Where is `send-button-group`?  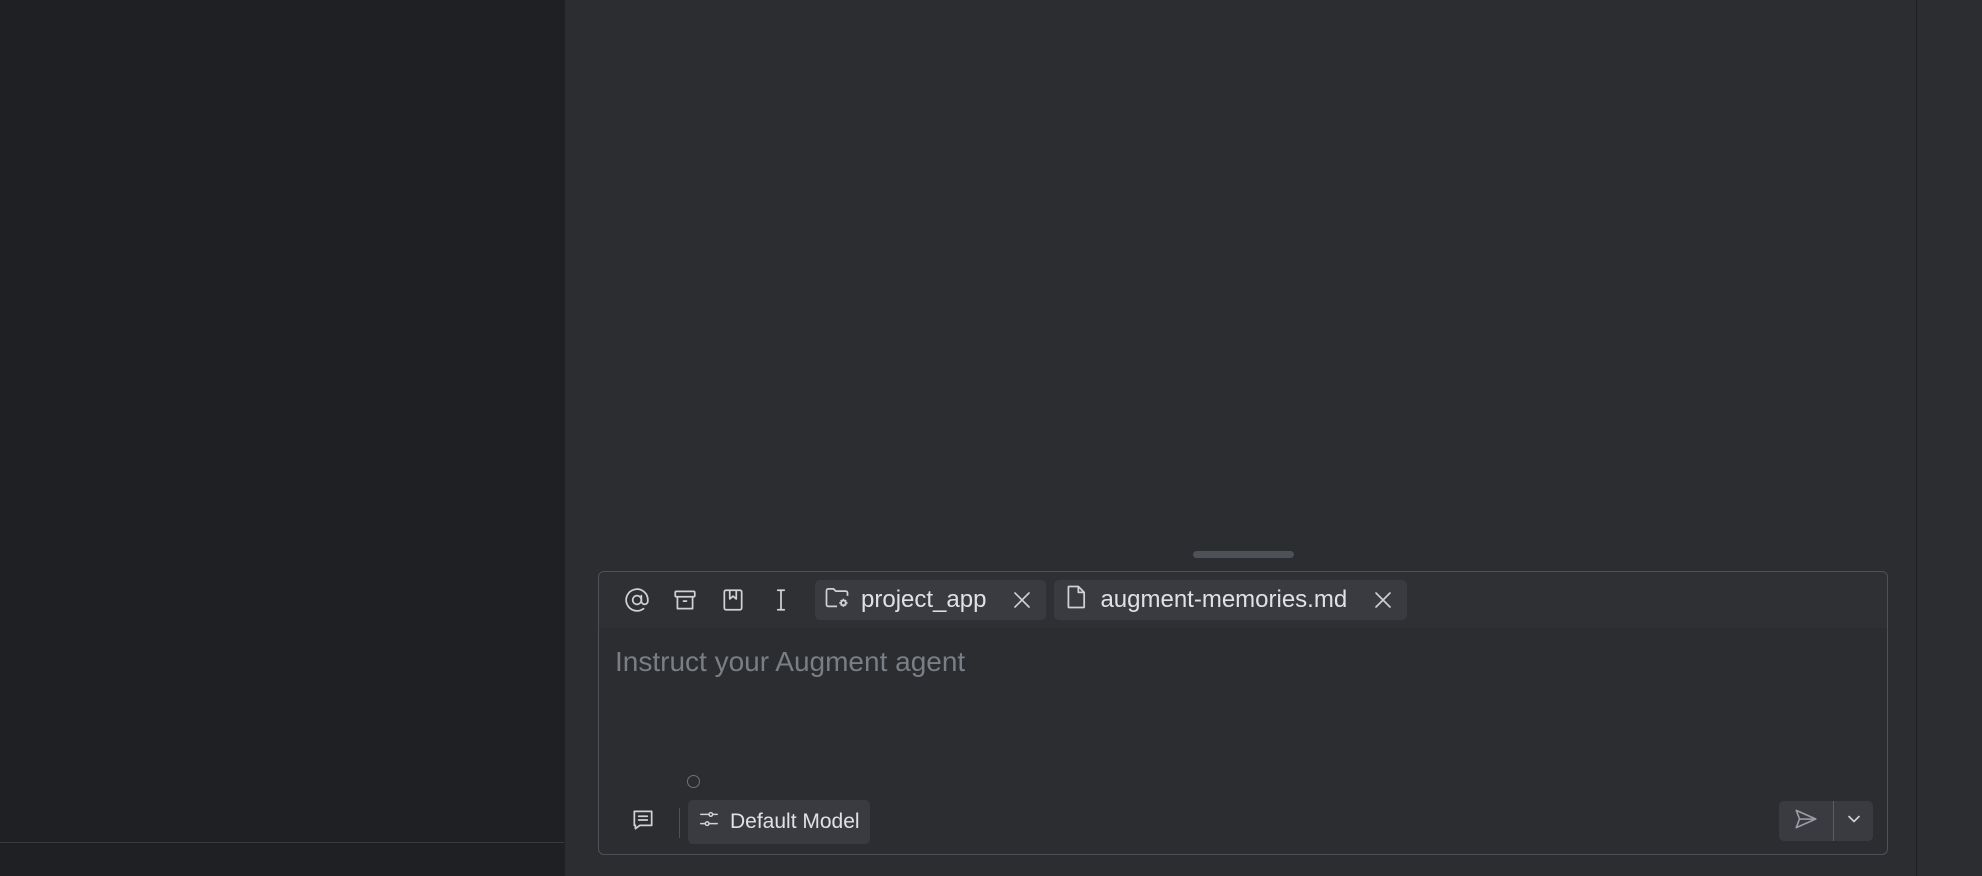
send-button-group is located at coordinates (1826, 821).